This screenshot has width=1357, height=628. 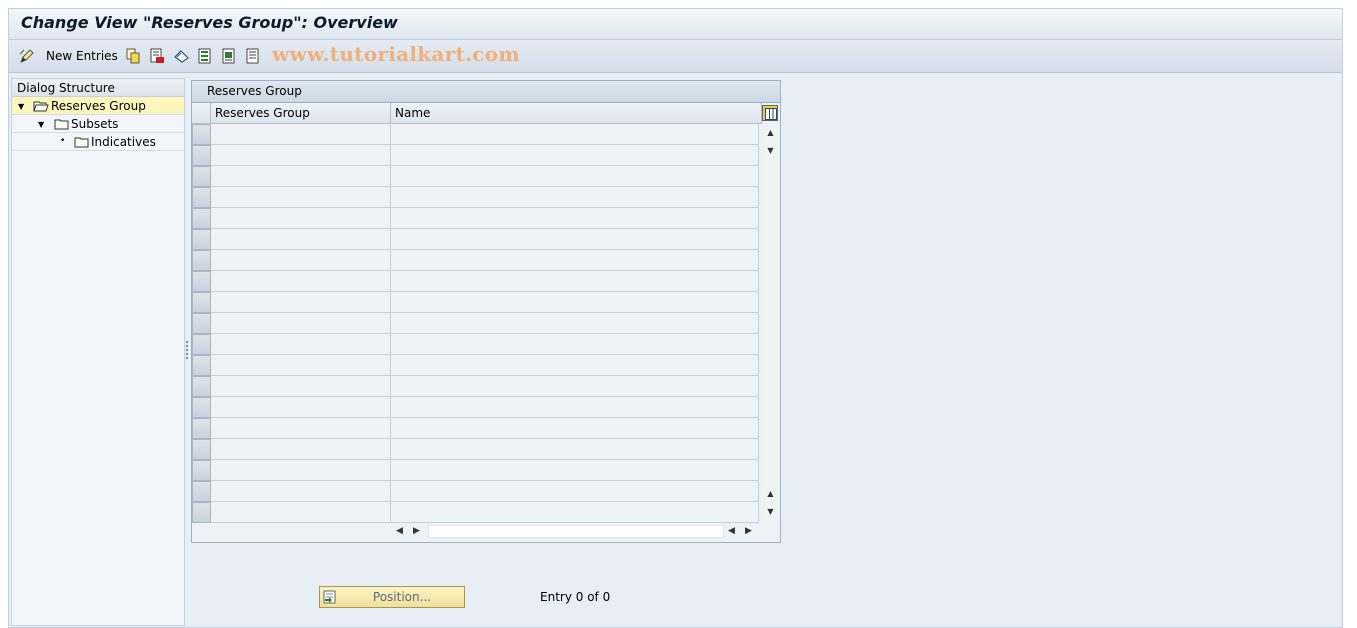 I want to click on scroll-down-icon: ▼, so click(x=770, y=150).